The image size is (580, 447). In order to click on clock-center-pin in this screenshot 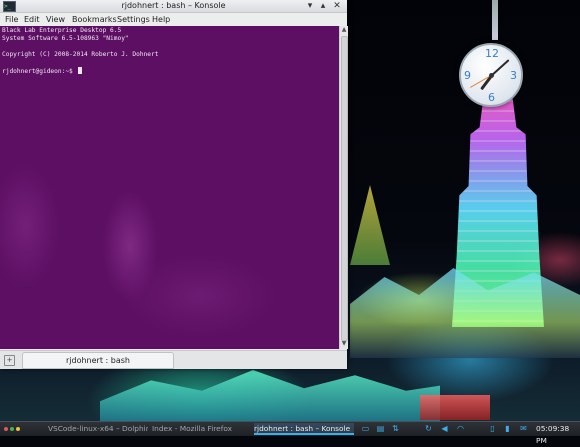, I will do `click(491, 75)`.